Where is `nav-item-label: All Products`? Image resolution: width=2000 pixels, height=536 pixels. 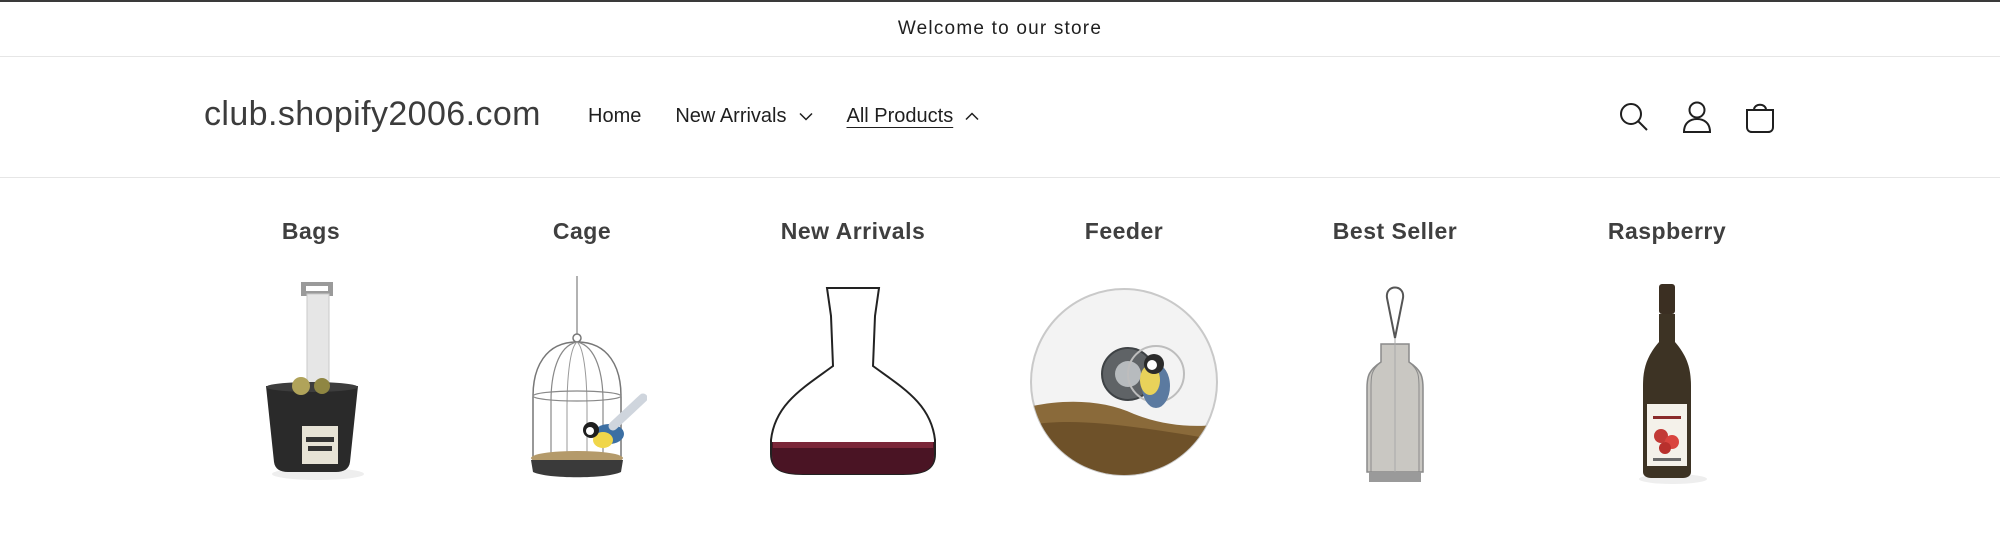
nav-item-label: All Products is located at coordinates (900, 116).